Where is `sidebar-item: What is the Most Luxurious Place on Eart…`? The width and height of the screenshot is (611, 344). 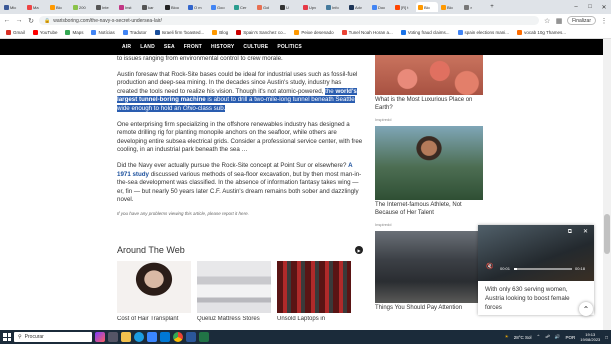 sidebar-item: What is the Most Luxurious Place on Eart… is located at coordinates (430, 88).